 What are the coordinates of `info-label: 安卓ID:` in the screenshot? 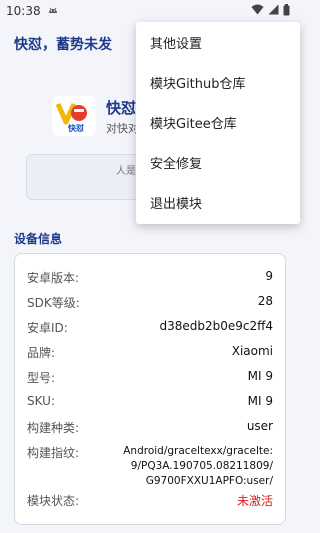 It's located at (47, 328).